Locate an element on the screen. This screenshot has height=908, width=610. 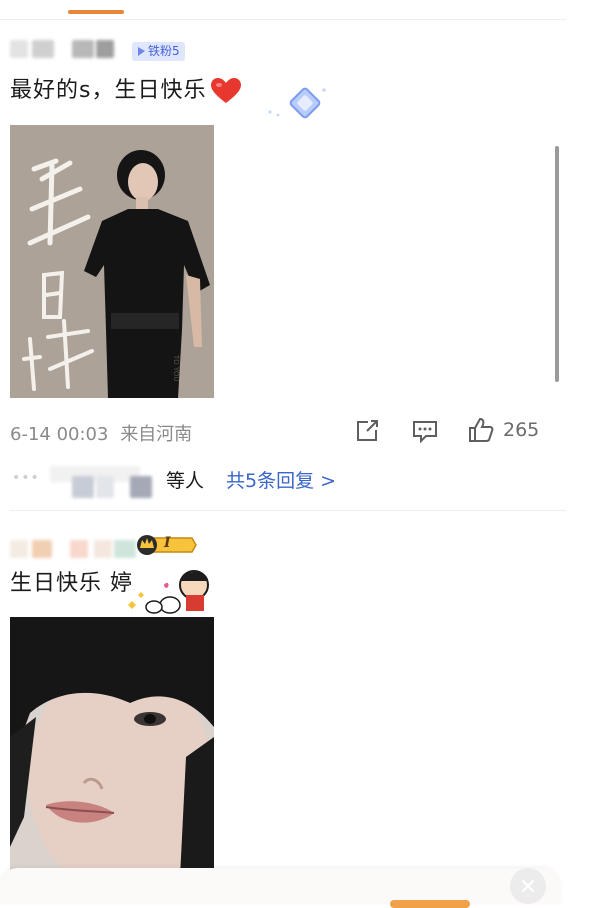
replies-bar: ••• 等人 共5条回复 > is located at coordinates (290, 481).